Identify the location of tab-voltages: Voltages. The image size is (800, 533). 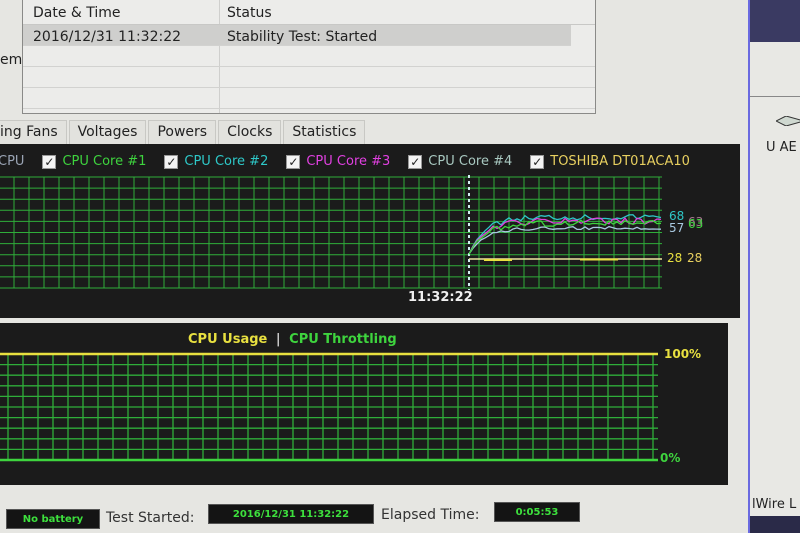
(107, 132).